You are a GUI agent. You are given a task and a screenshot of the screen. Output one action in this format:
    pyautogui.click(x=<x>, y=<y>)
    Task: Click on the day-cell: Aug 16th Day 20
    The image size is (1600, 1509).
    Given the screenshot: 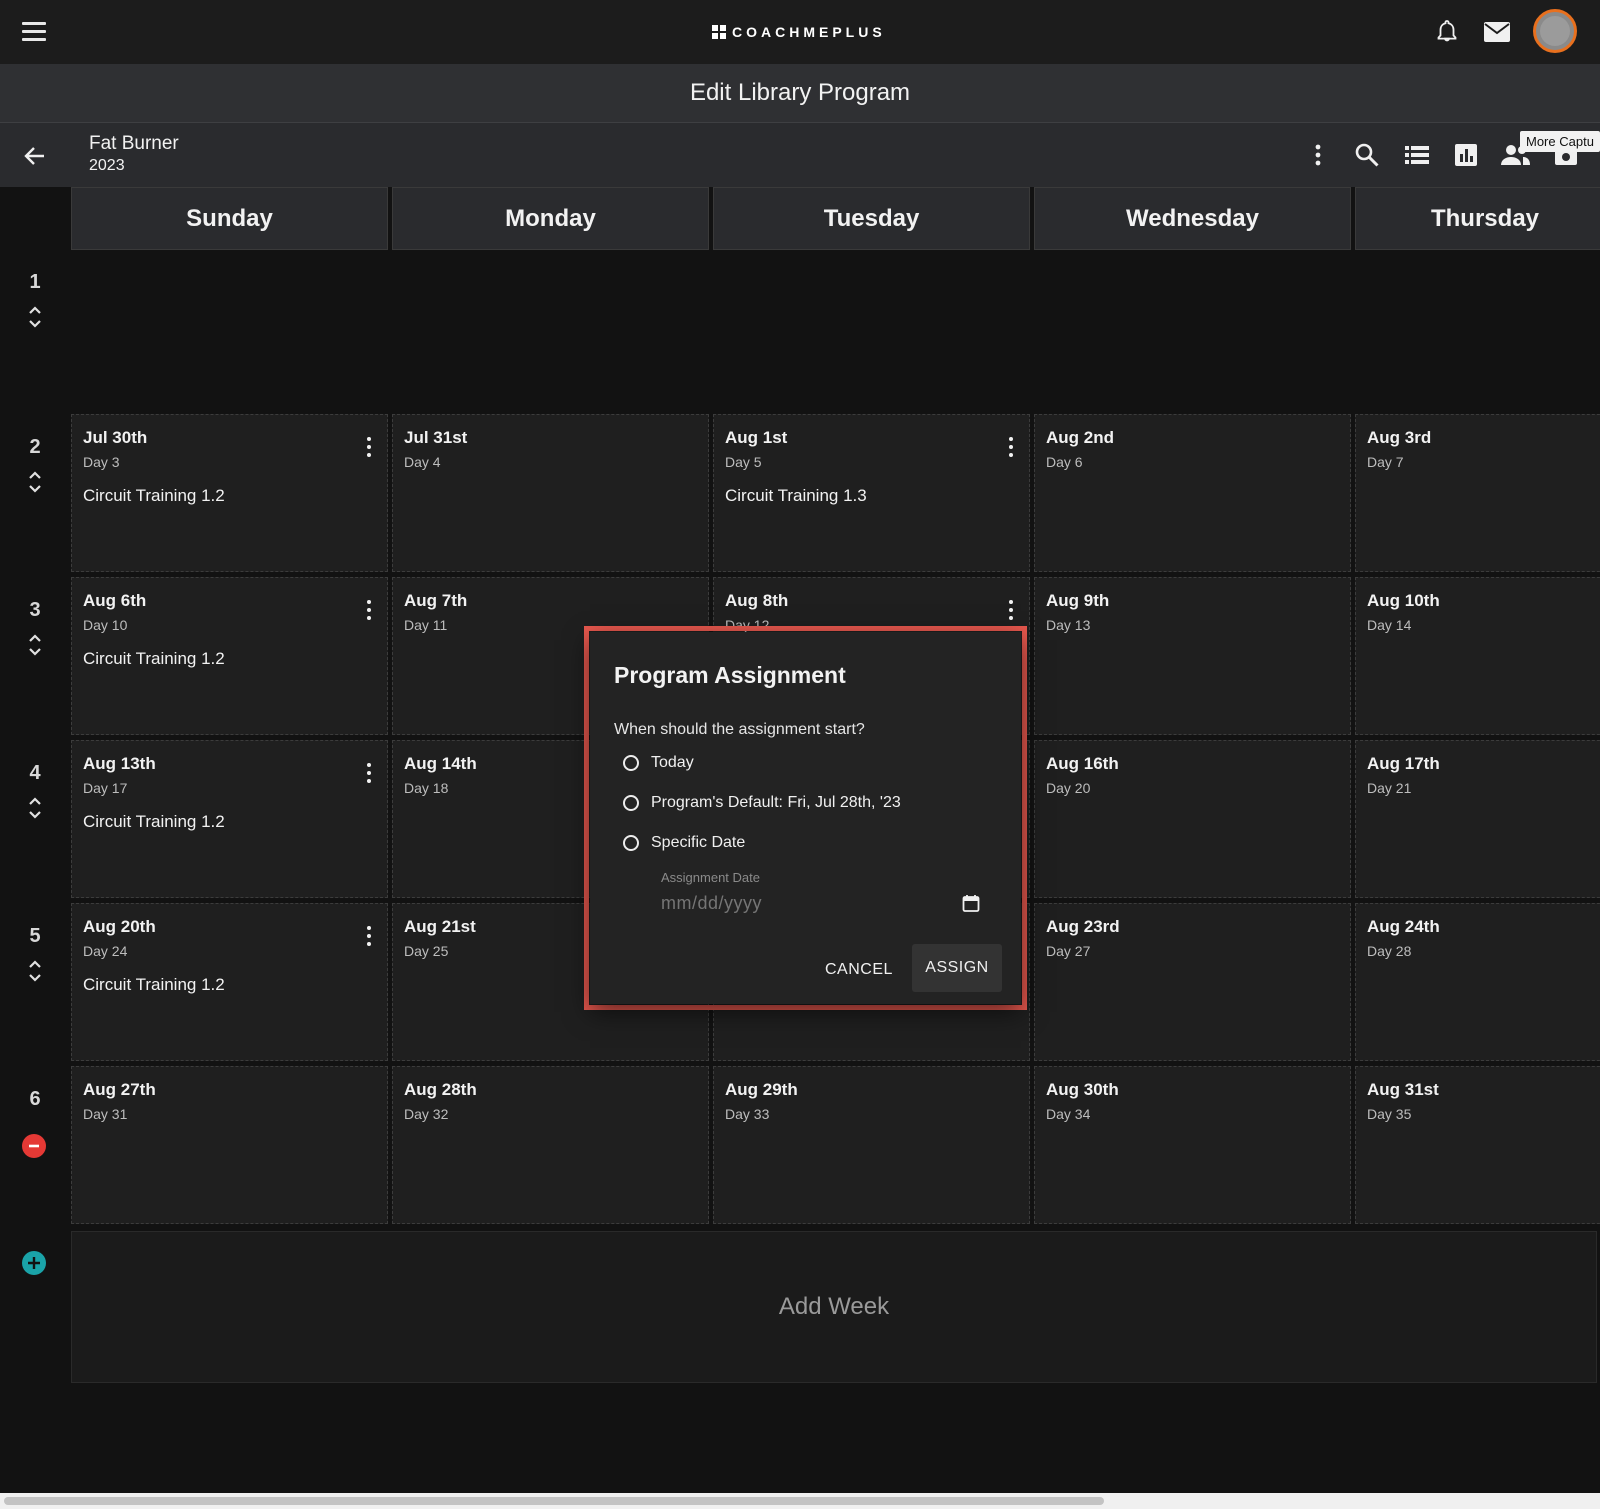 What is the action you would take?
    pyautogui.click(x=1192, y=819)
    